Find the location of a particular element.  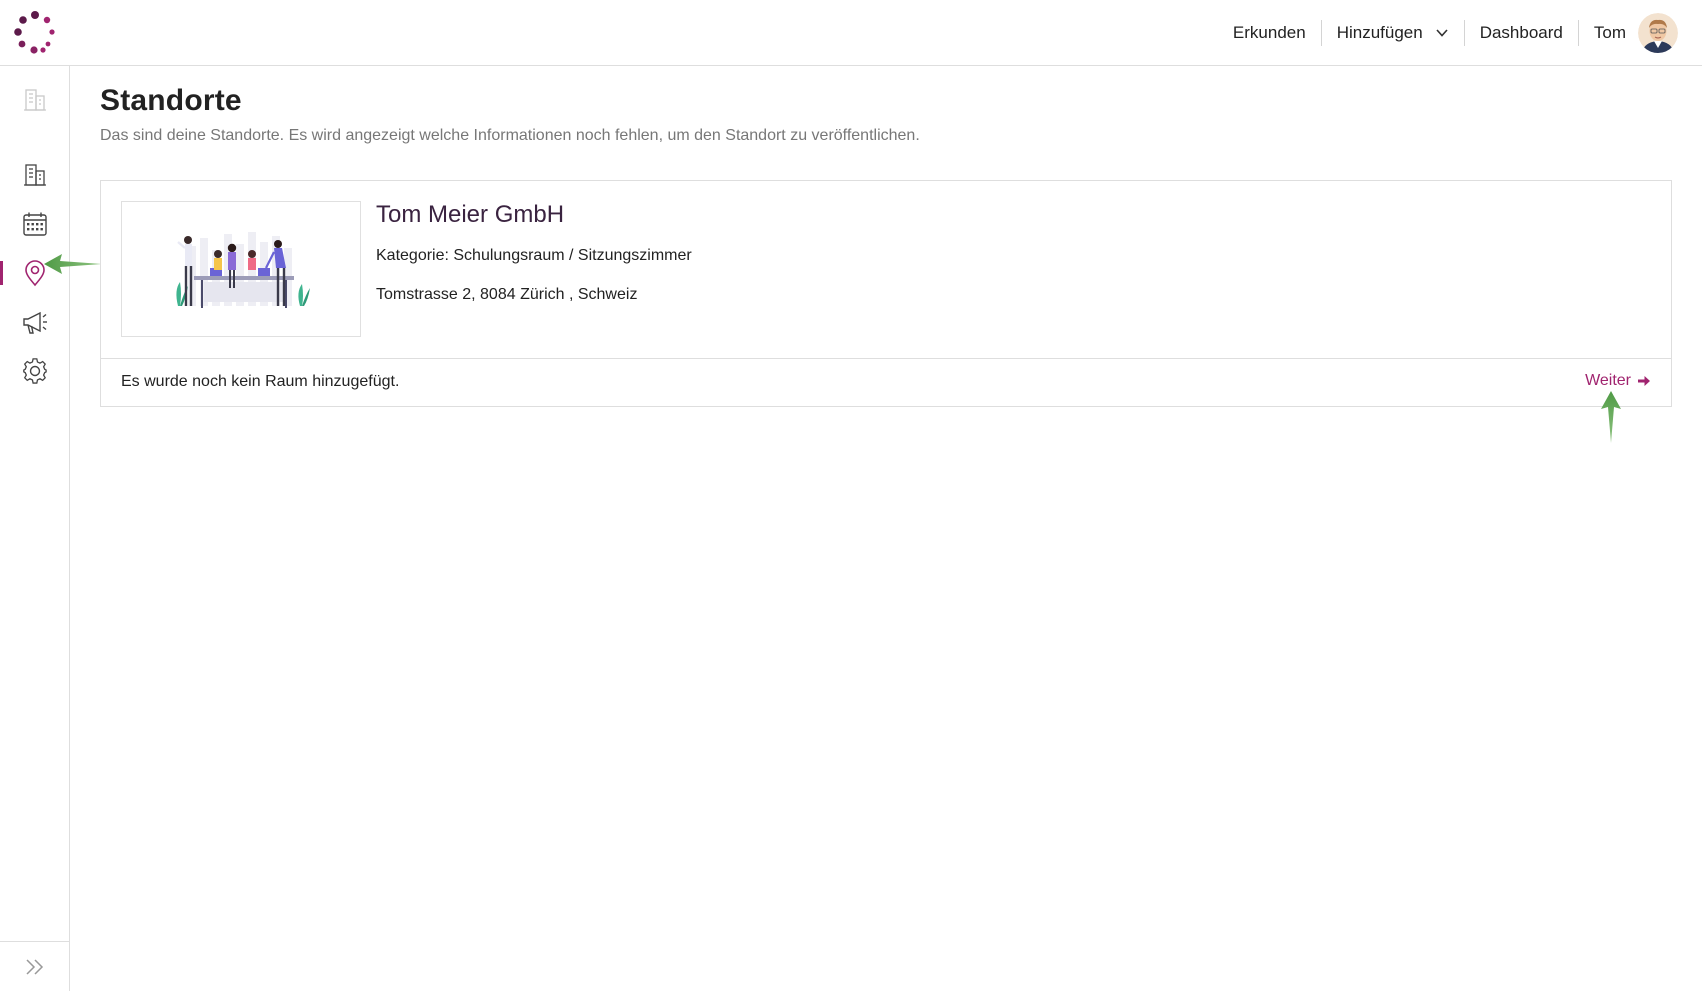

sidebar is located at coordinates (35, 528).